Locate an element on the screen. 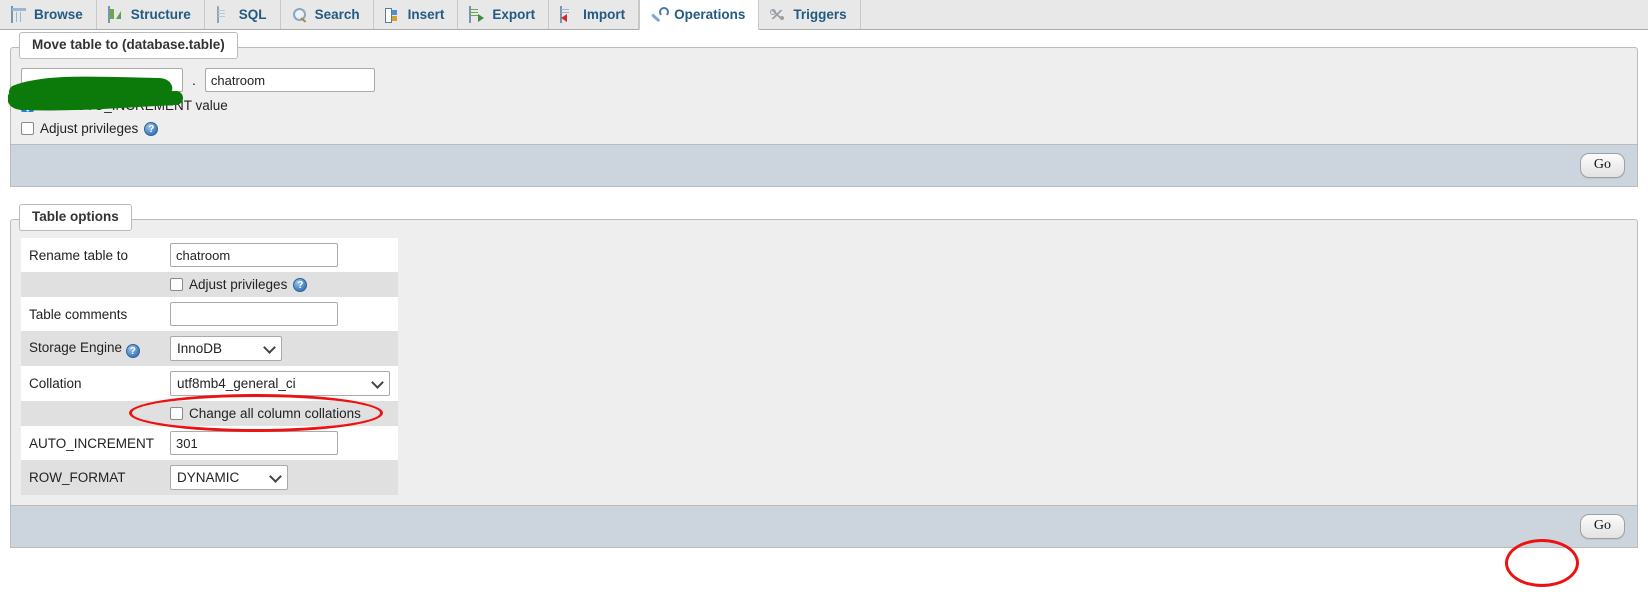 The height and width of the screenshot is (615, 1648). rename-table-label: Rename table to is located at coordinates (92, 255).